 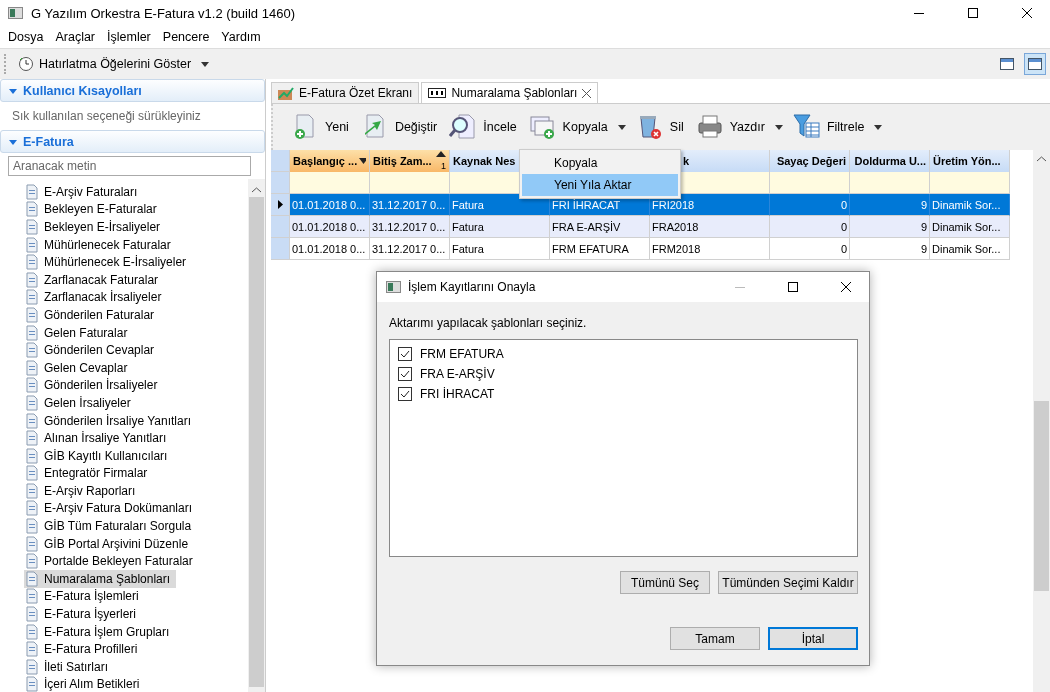 What do you see at coordinates (665, 582) in the screenshot?
I see `dialog-button: Tümünü Seç` at bounding box center [665, 582].